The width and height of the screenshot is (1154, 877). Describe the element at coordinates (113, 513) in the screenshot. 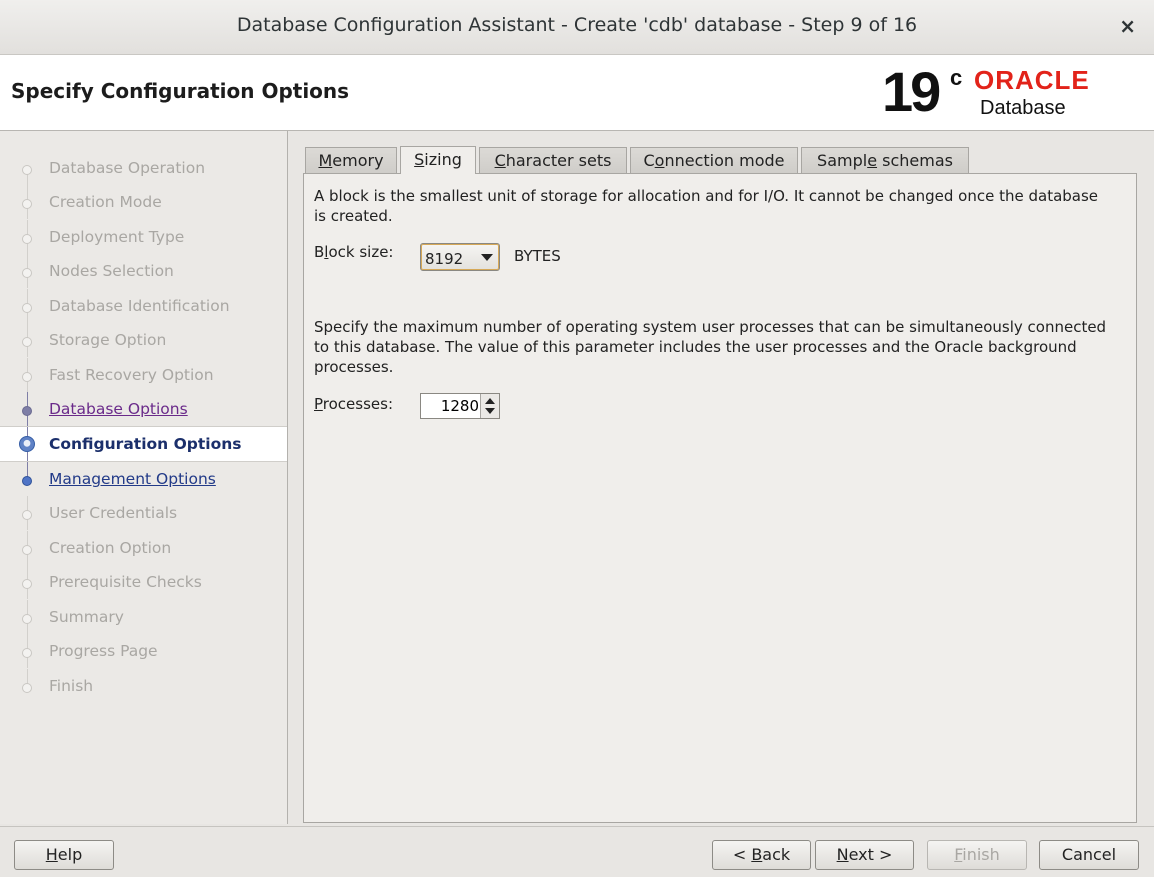

I see `step-label: User Credentials` at that location.